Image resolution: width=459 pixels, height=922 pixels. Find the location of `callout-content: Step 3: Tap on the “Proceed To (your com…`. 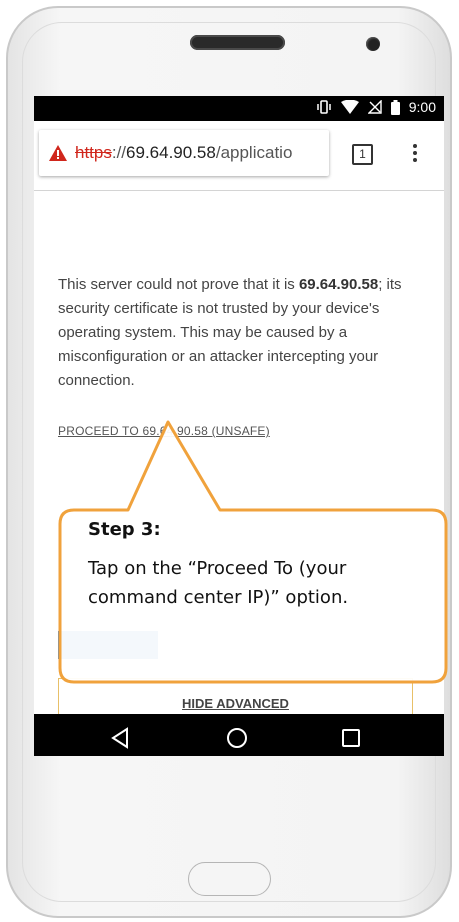

callout-content: Step 3: Tap on the “Proceed To (your com… is located at coordinates (263, 565).